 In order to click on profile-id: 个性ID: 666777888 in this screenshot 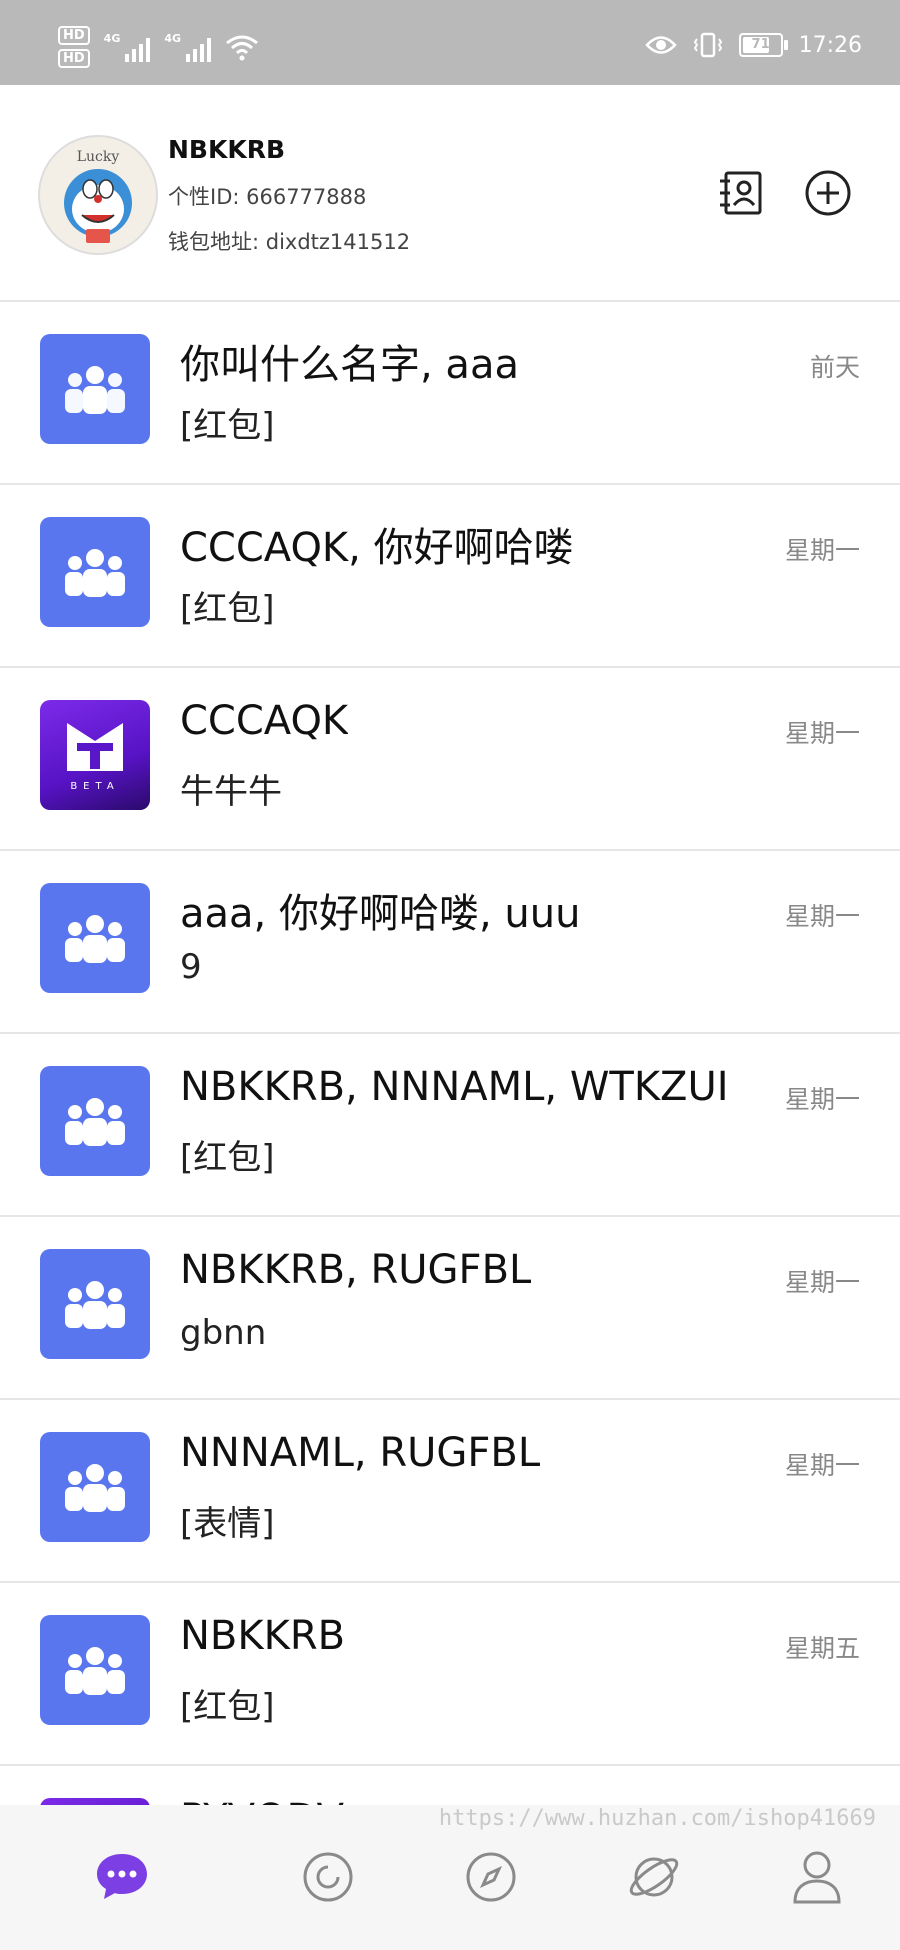, I will do `click(267, 197)`.